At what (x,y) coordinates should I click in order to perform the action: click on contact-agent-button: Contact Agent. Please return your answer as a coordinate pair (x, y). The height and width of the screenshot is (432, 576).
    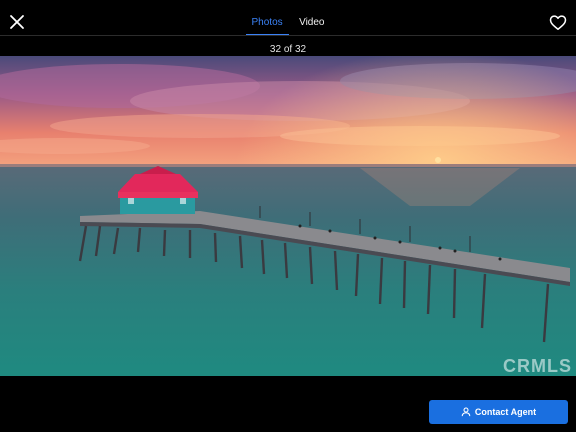
    Looking at the image, I should click on (498, 412).